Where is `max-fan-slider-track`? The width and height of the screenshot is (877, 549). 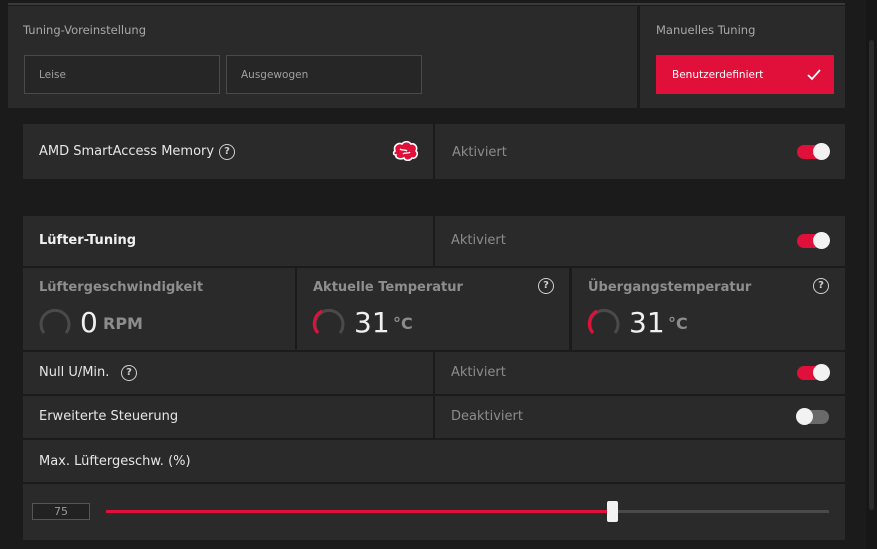
max-fan-slider-track is located at coordinates (467, 511).